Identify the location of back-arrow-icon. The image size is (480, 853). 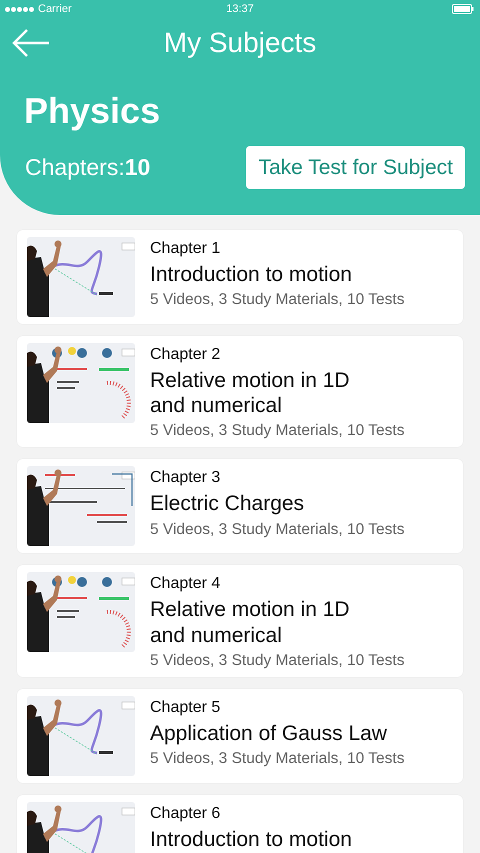
(31, 43).